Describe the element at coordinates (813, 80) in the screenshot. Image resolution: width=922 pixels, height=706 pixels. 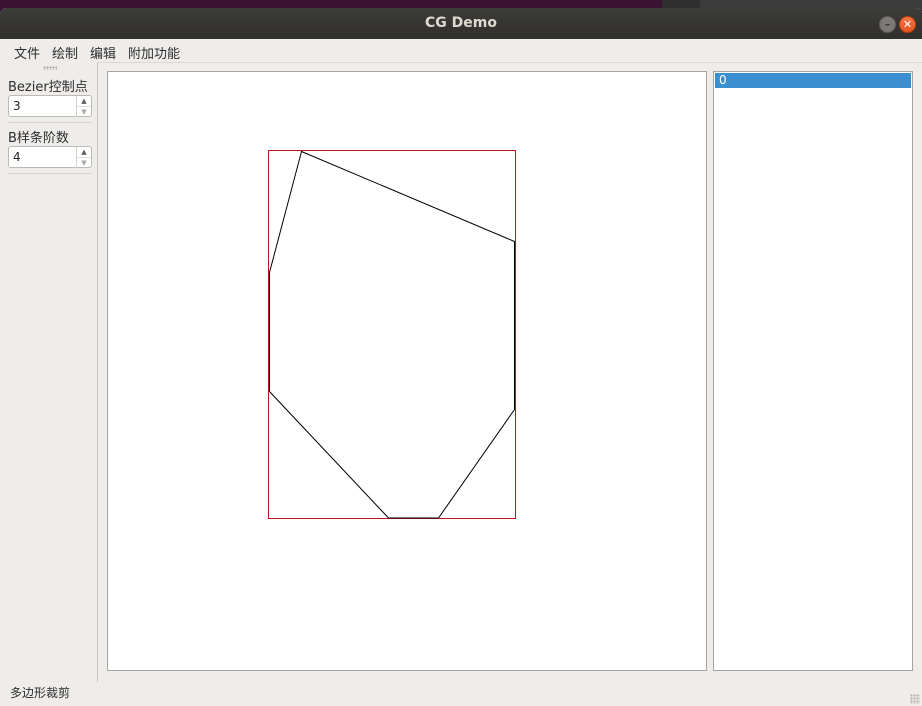
I see `list-item: 0` at that location.